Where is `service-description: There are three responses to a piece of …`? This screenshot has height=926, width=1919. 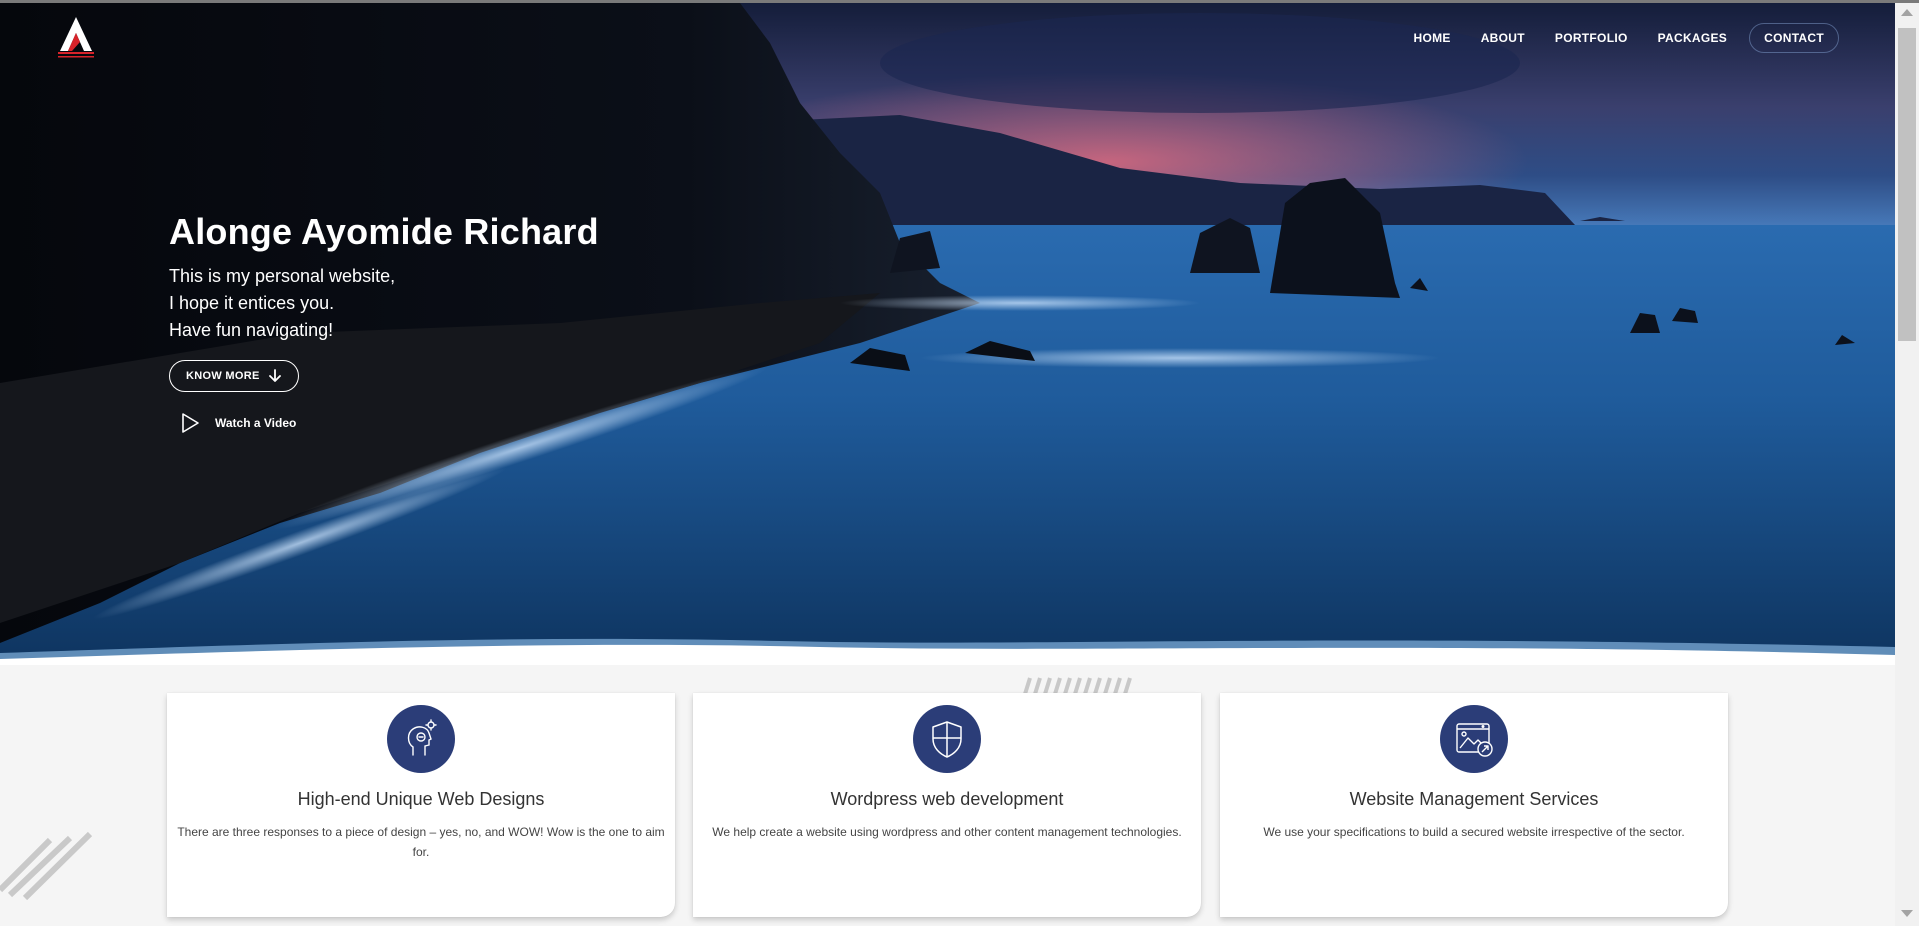 service-description: There are three responses to a piece of … is located at coordinates (421, 842).